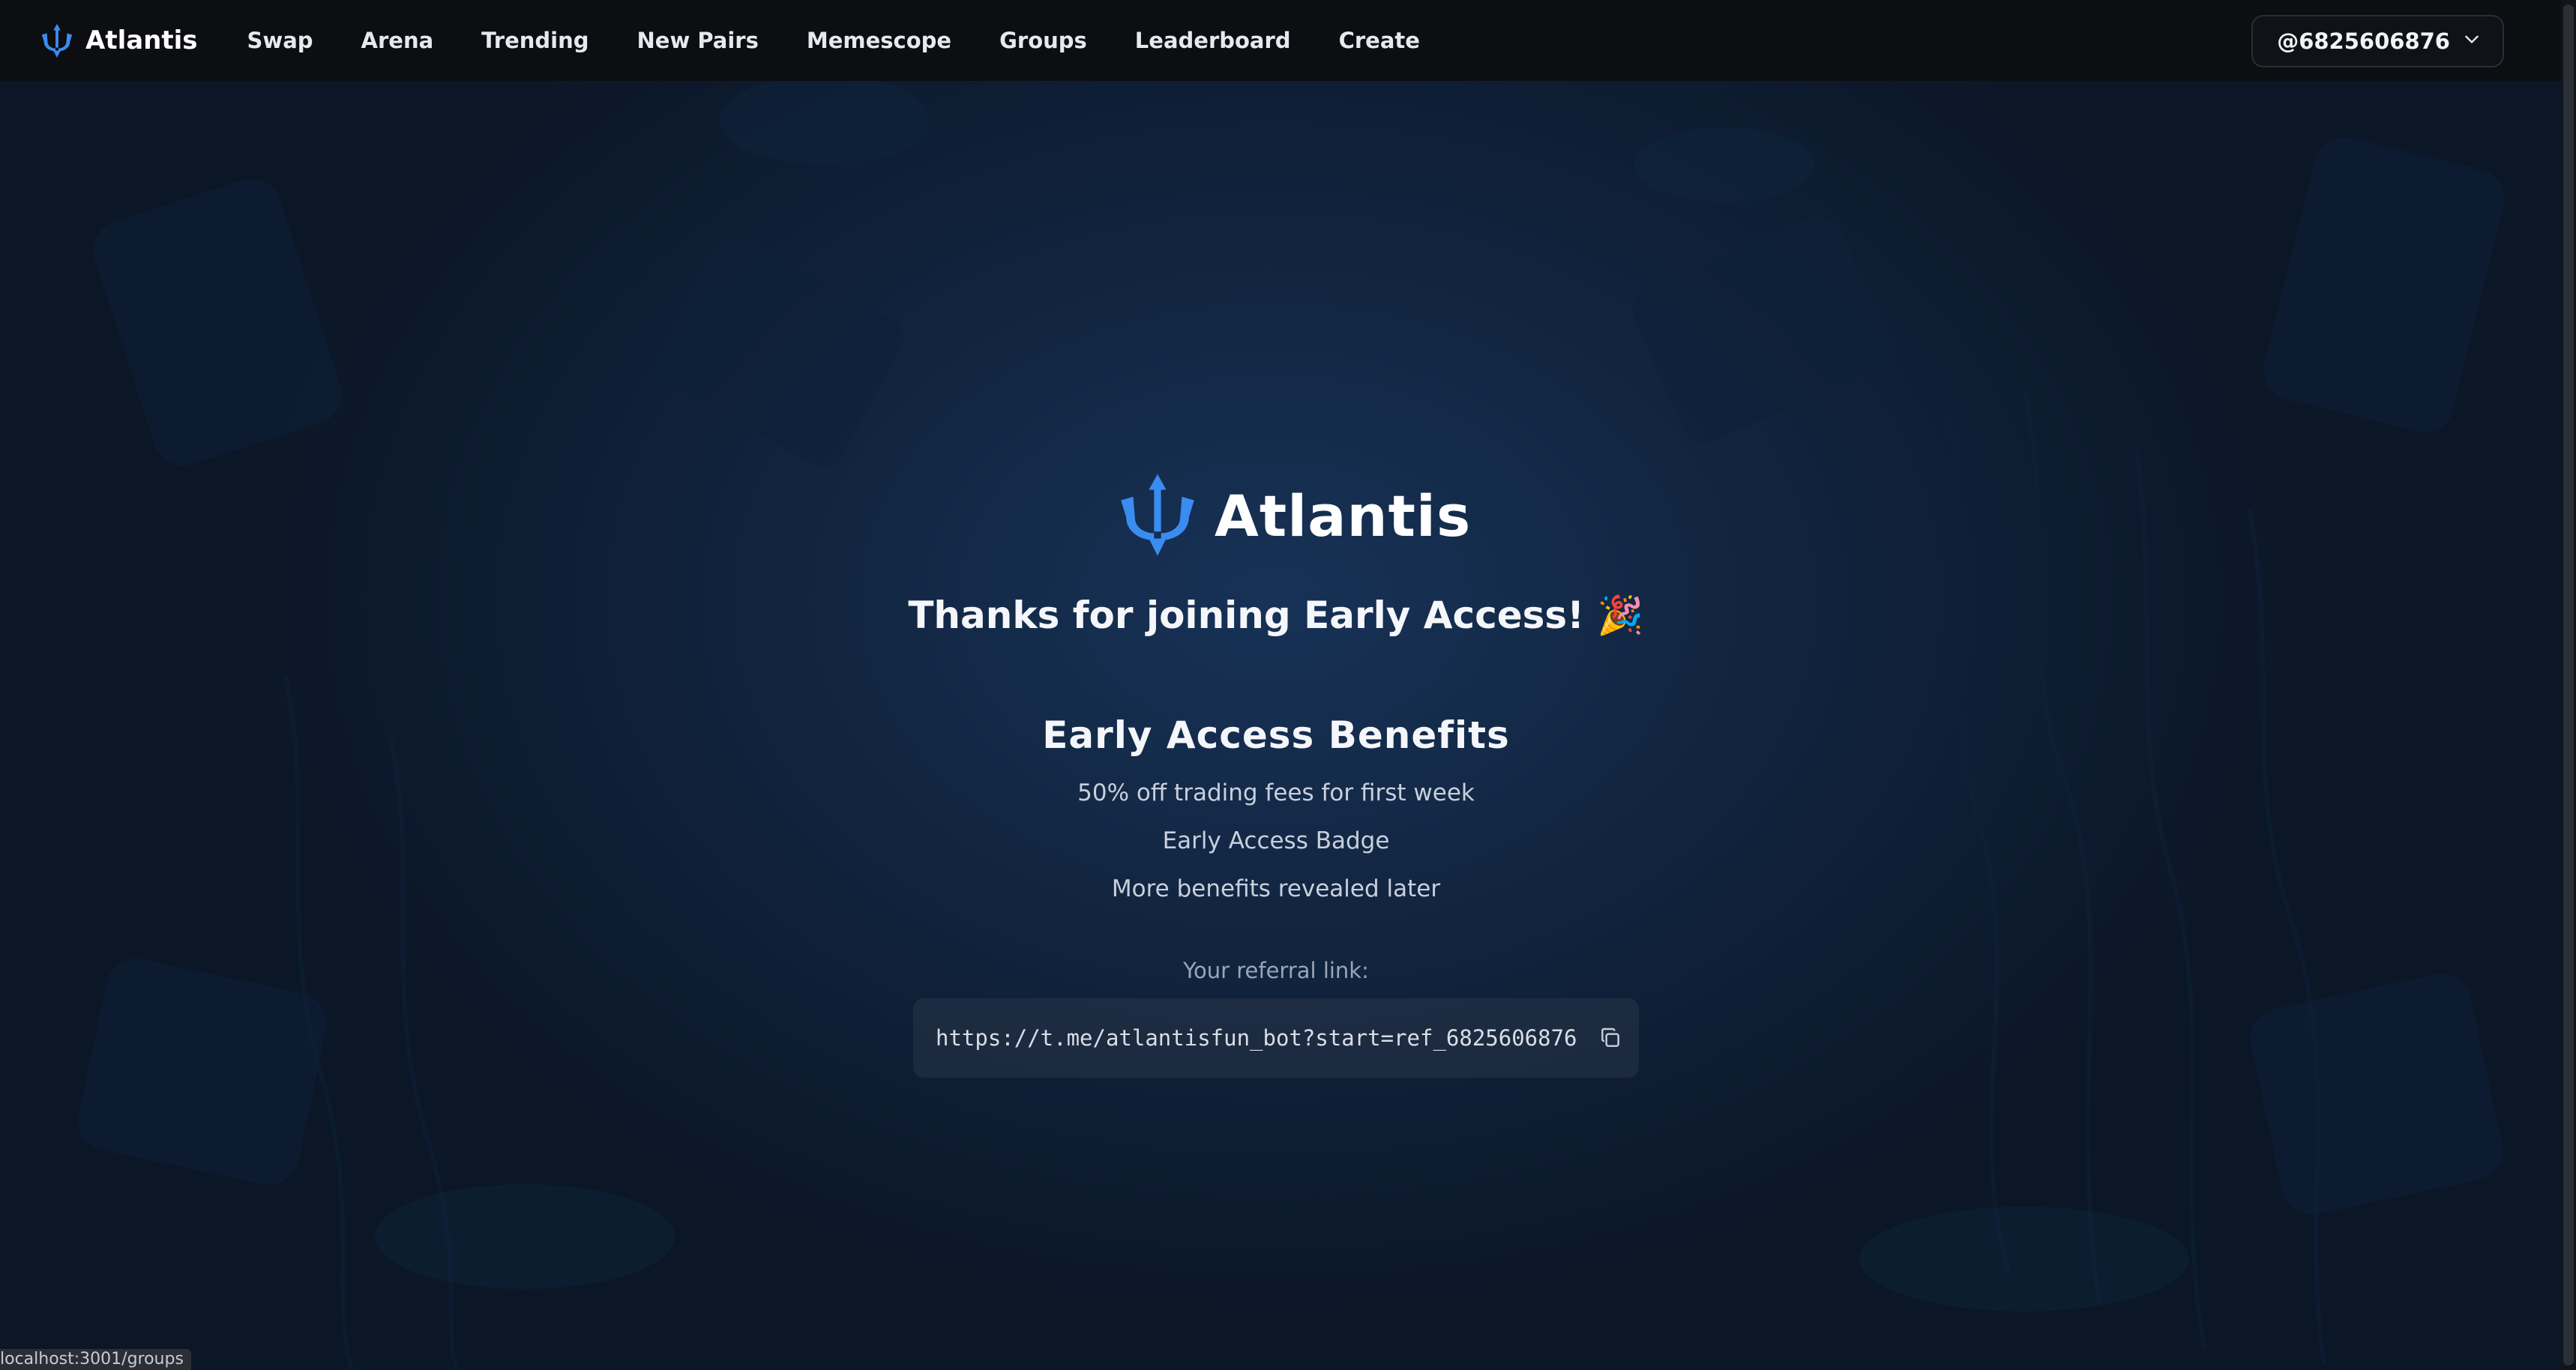  I want to click on trident-icon, so click(1157, 516).